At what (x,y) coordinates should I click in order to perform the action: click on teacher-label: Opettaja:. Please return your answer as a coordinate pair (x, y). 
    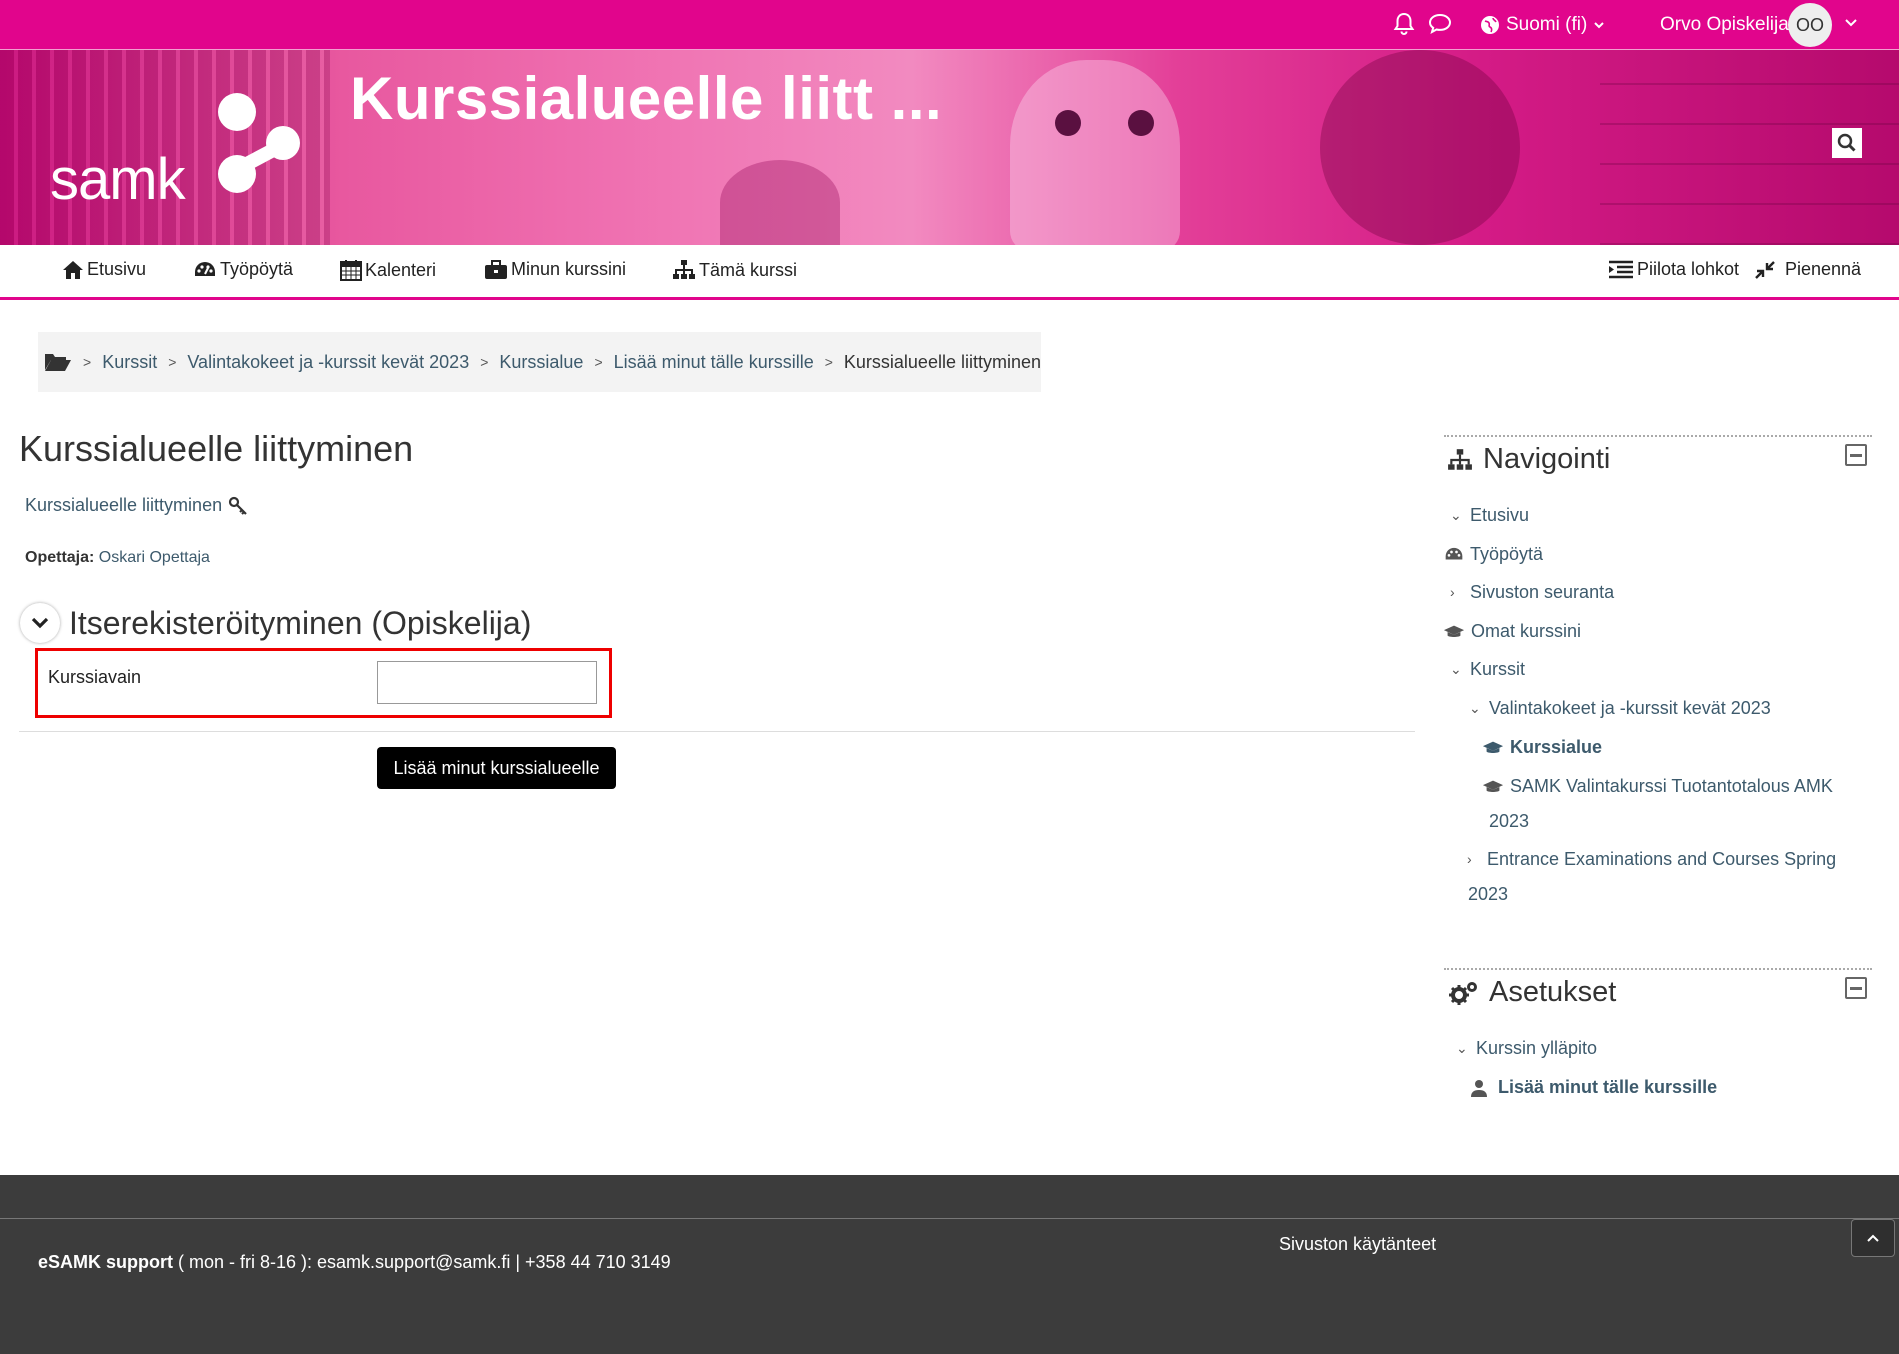
    Looking at the image, I should click on (60, 557).